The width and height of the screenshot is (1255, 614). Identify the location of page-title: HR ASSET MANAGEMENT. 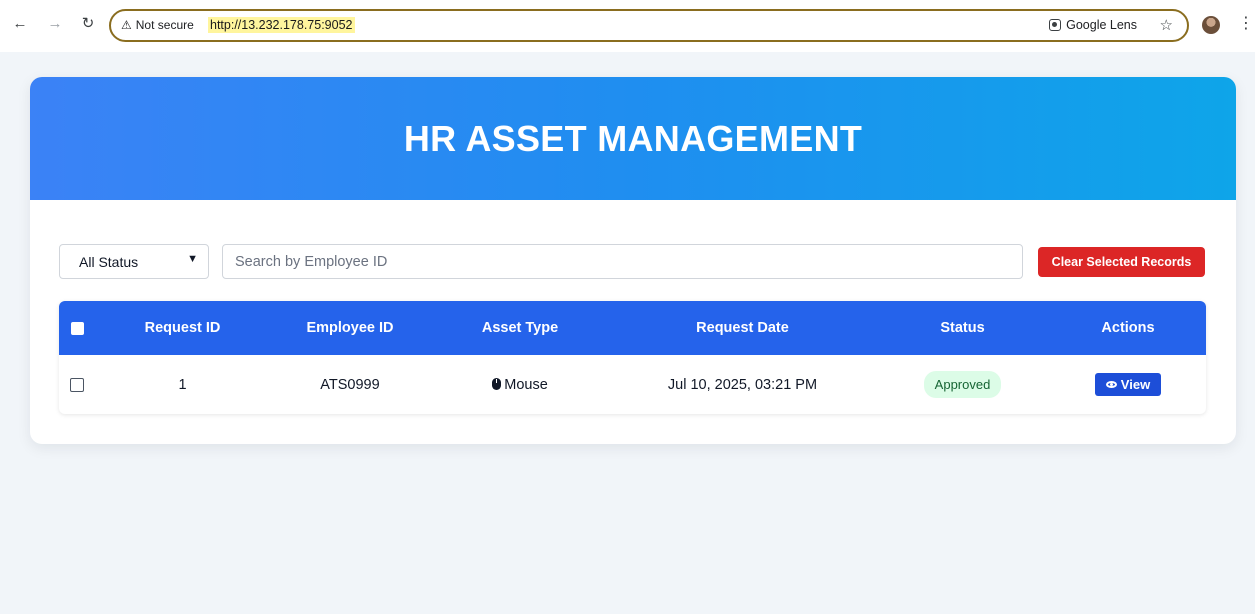
(633, 138).